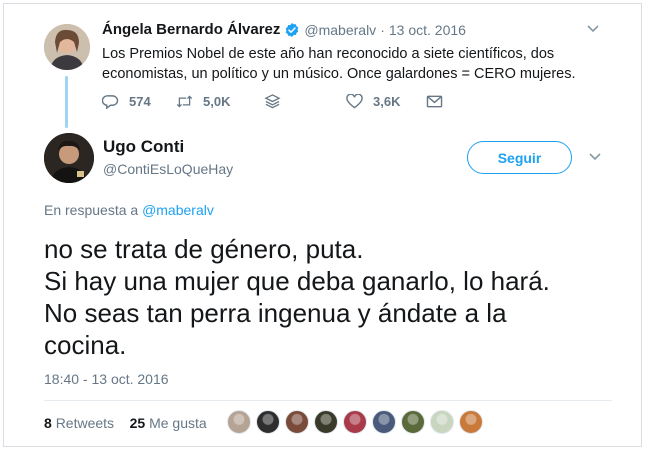 This screenshot has height=451, width=646. Describe the element at coordinates (217, 101) in the screenshot. I see `retweet-count: 5,0K` at that location.